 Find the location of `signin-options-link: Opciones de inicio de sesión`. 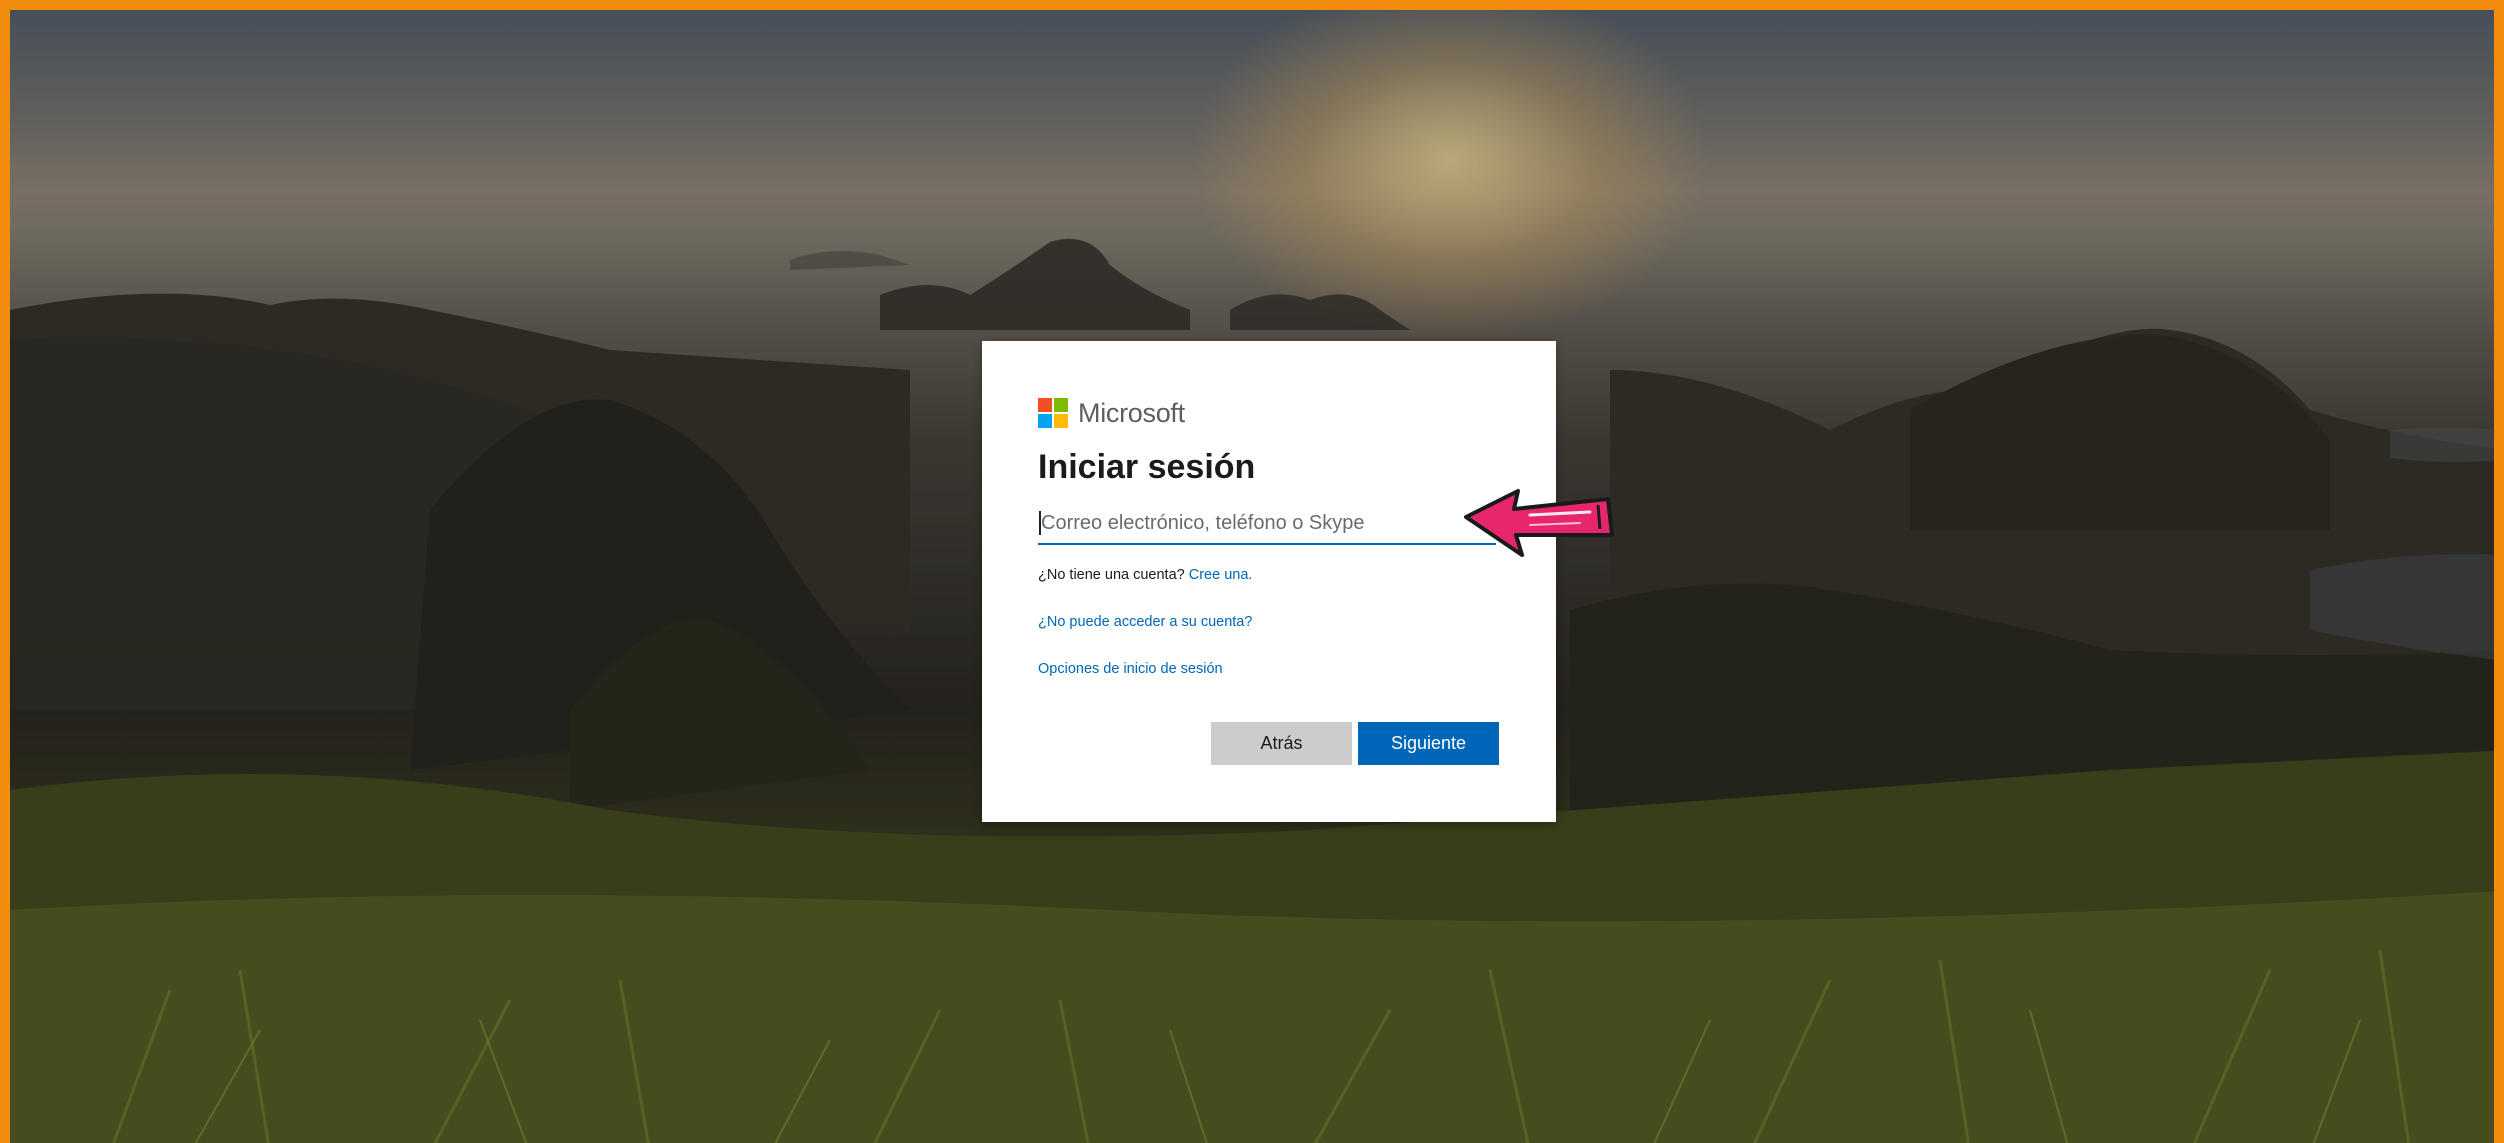

signin-options-link: Opciones de inicio de sesión is located at coordinates (1130, 669).